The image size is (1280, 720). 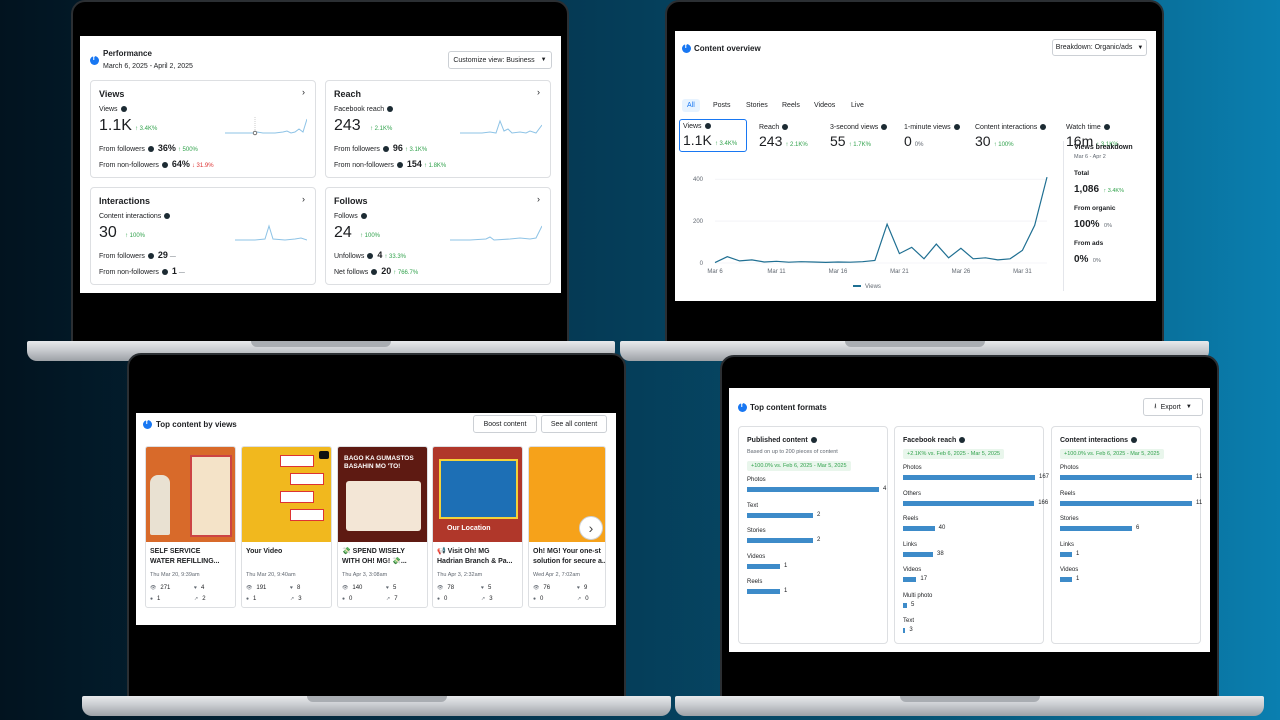 What do you see at coordinates (791, 105) in the screenshot?
I see `tab-reels: Reels` at bounding box center [791, 105].